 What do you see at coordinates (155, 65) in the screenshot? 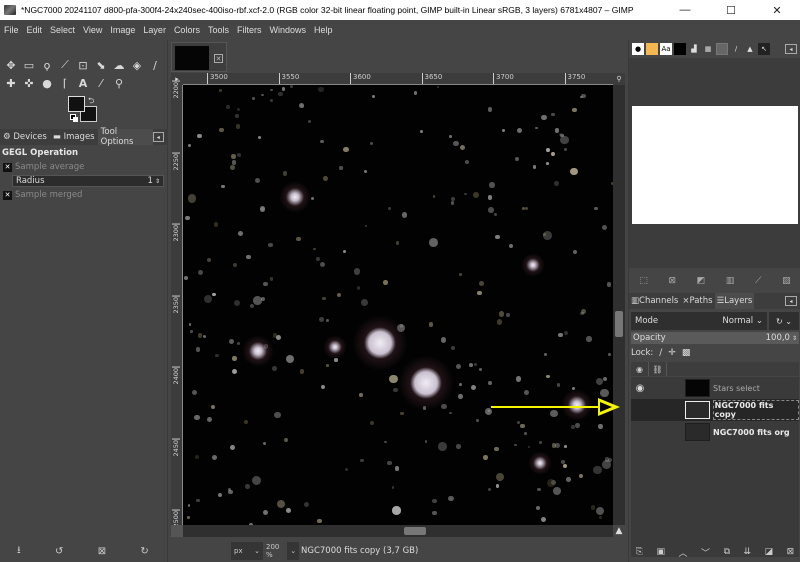
I see `paintbrush-tool-icon: ∕` at bounding box center [155, 65].